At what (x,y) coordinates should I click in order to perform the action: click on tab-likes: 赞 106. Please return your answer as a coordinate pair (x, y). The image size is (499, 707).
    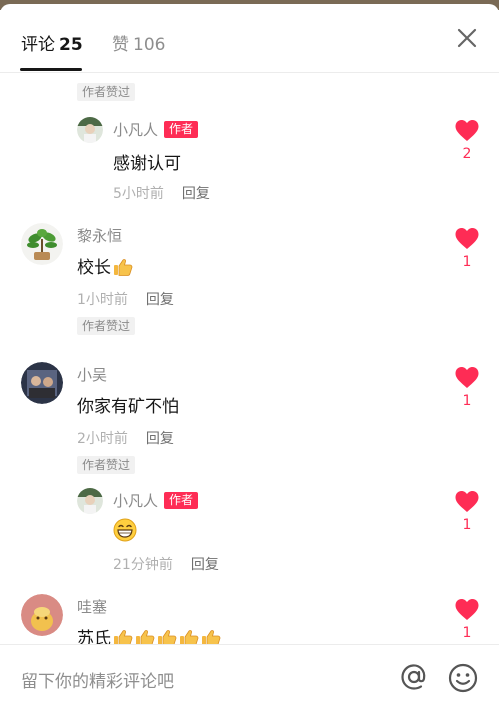
    Looking at the image, I should click on (138, 42).